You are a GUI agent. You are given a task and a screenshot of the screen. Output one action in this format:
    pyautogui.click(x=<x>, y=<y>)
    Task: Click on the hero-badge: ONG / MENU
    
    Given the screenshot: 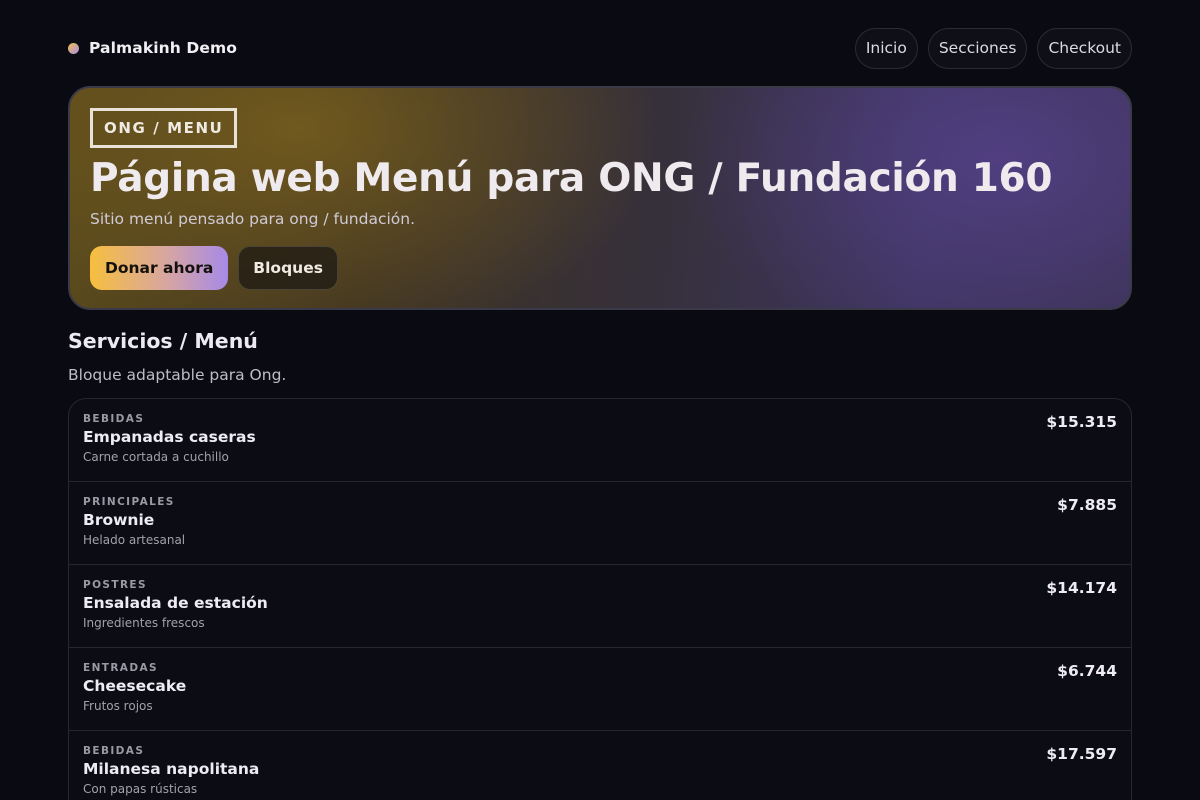 What is the action you would take?
    pyautogui.click(x=164, y=128)
    